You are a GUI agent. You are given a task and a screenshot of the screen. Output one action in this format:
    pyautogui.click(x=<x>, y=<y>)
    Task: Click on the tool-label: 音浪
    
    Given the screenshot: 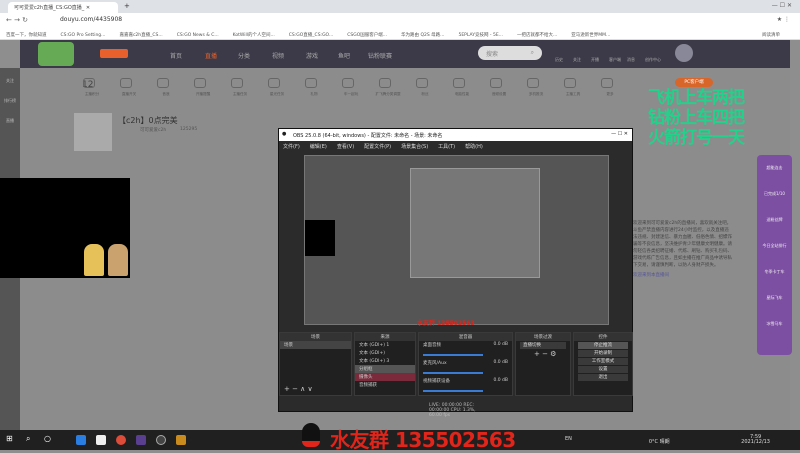 What is the action you would take?
    pyautogui.click(x=166, y=94)
    